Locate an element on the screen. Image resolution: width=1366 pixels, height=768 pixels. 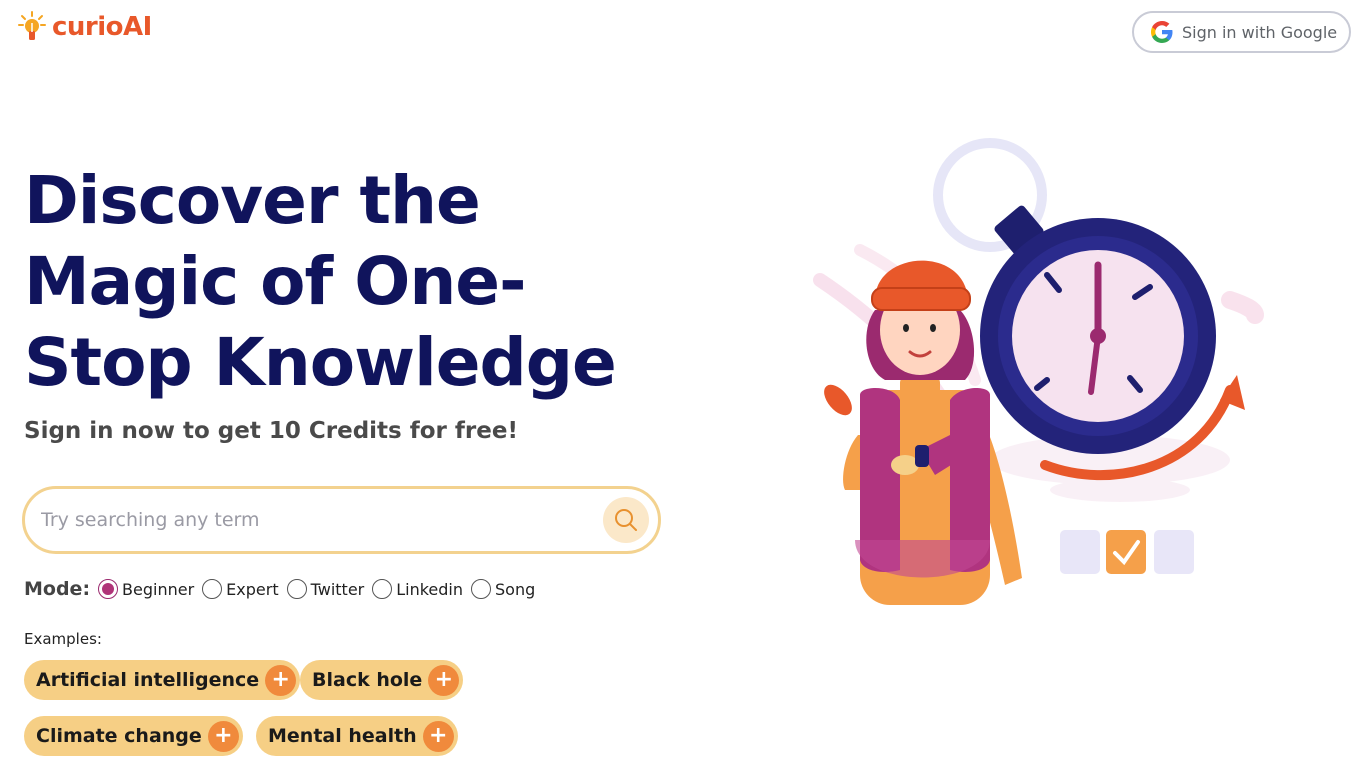
example-chip-label: Mental health is located at coordinates (342, 736).